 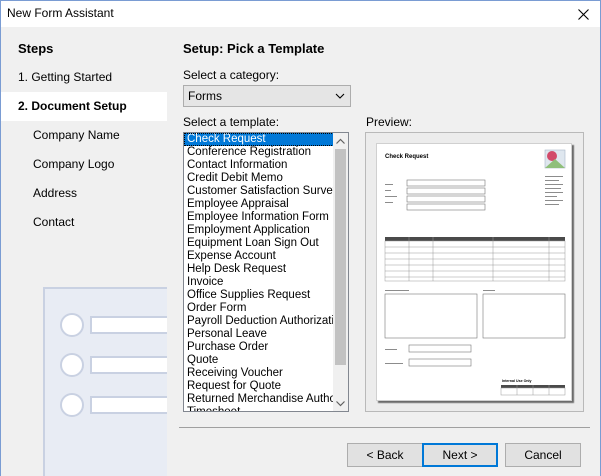 I want to click on title-bar: New Form Assistant, so click(x=300, y=14).